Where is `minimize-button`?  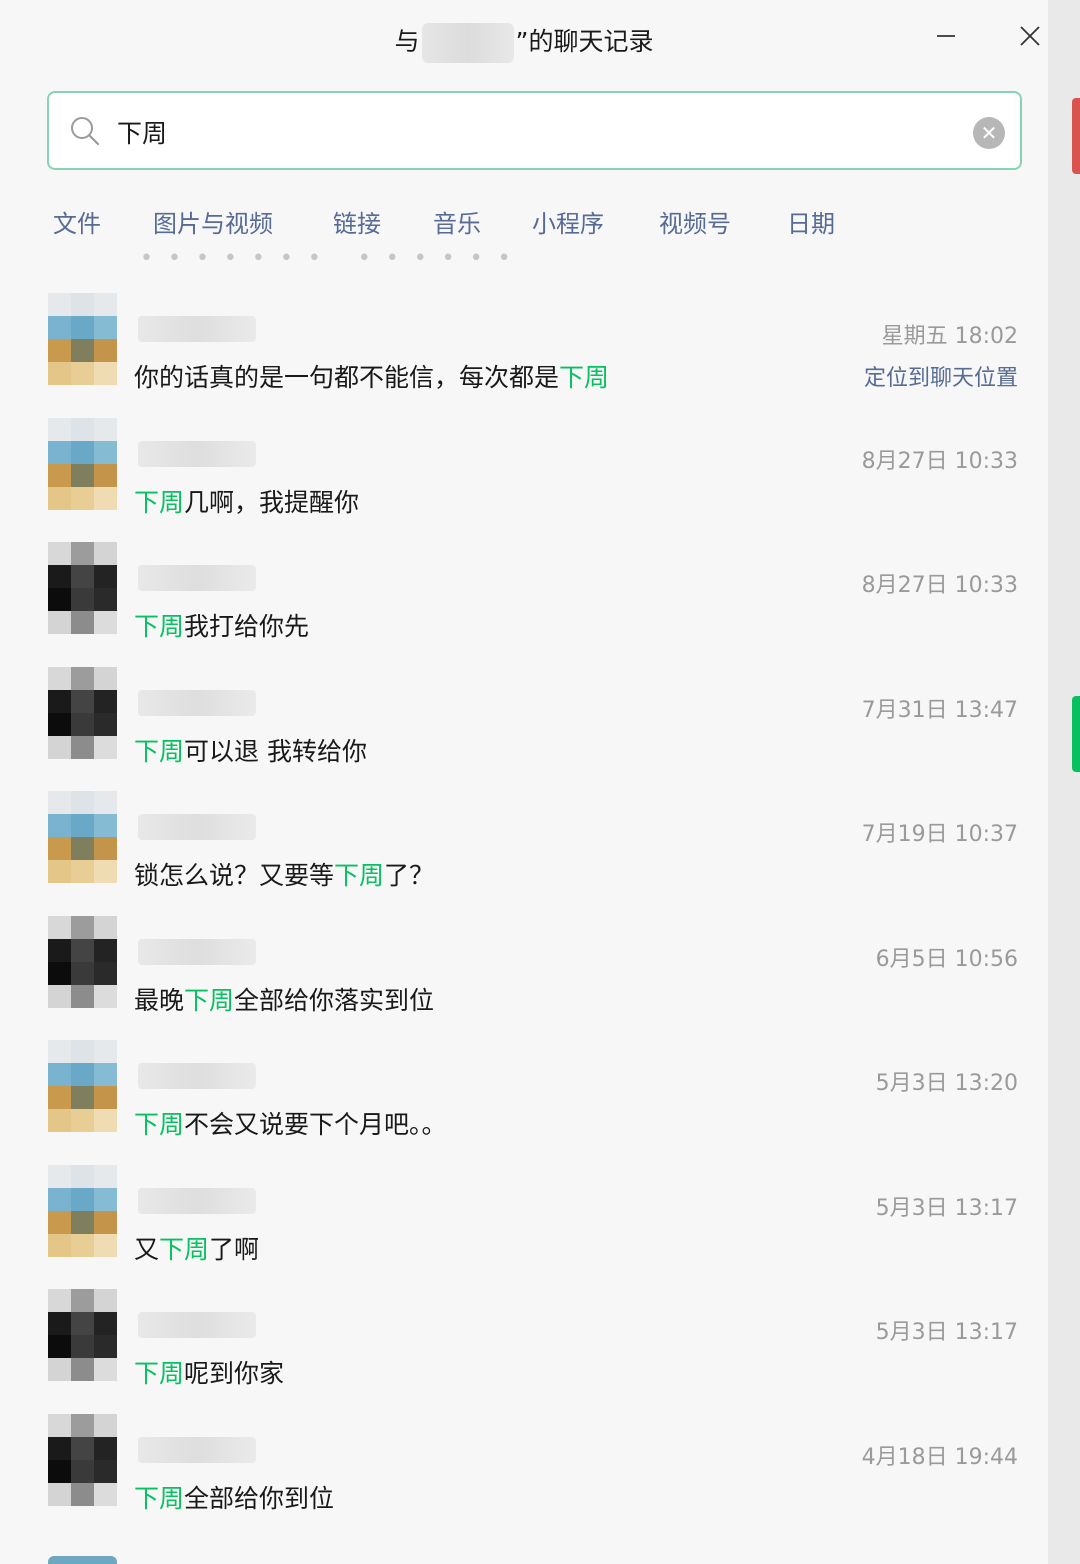
minimize-button is located at coordinates (946, 36).